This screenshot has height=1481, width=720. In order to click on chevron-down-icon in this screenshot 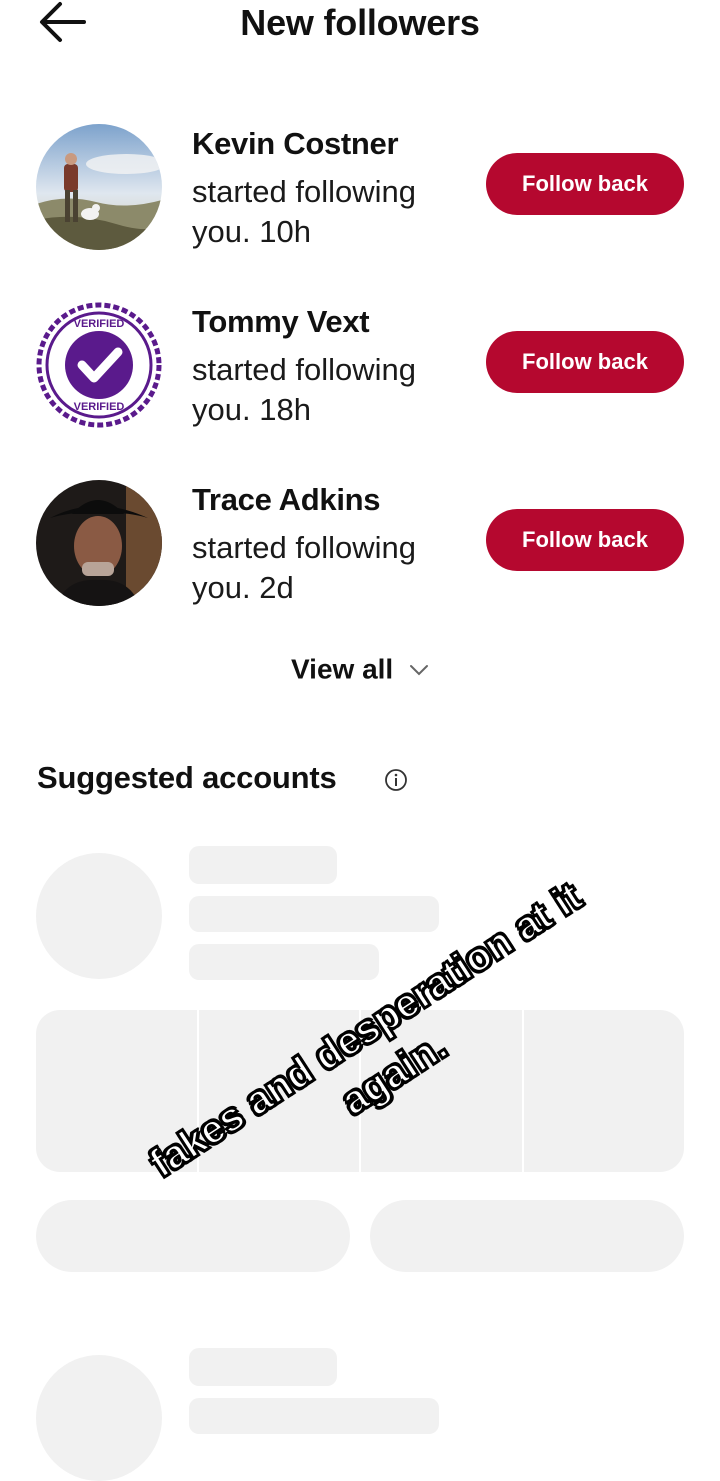, I will do `click(419, 670)`.